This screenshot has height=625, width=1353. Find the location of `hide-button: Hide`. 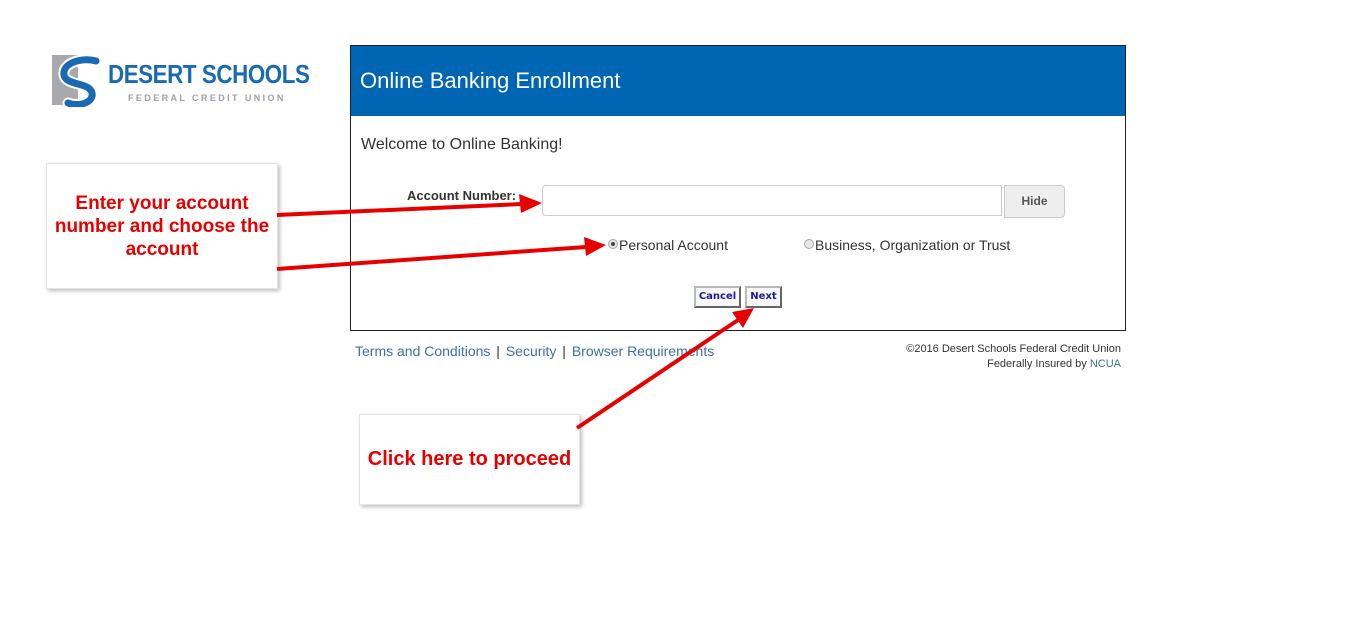

hide-button: Hide is located at coordinates (1034, 201).